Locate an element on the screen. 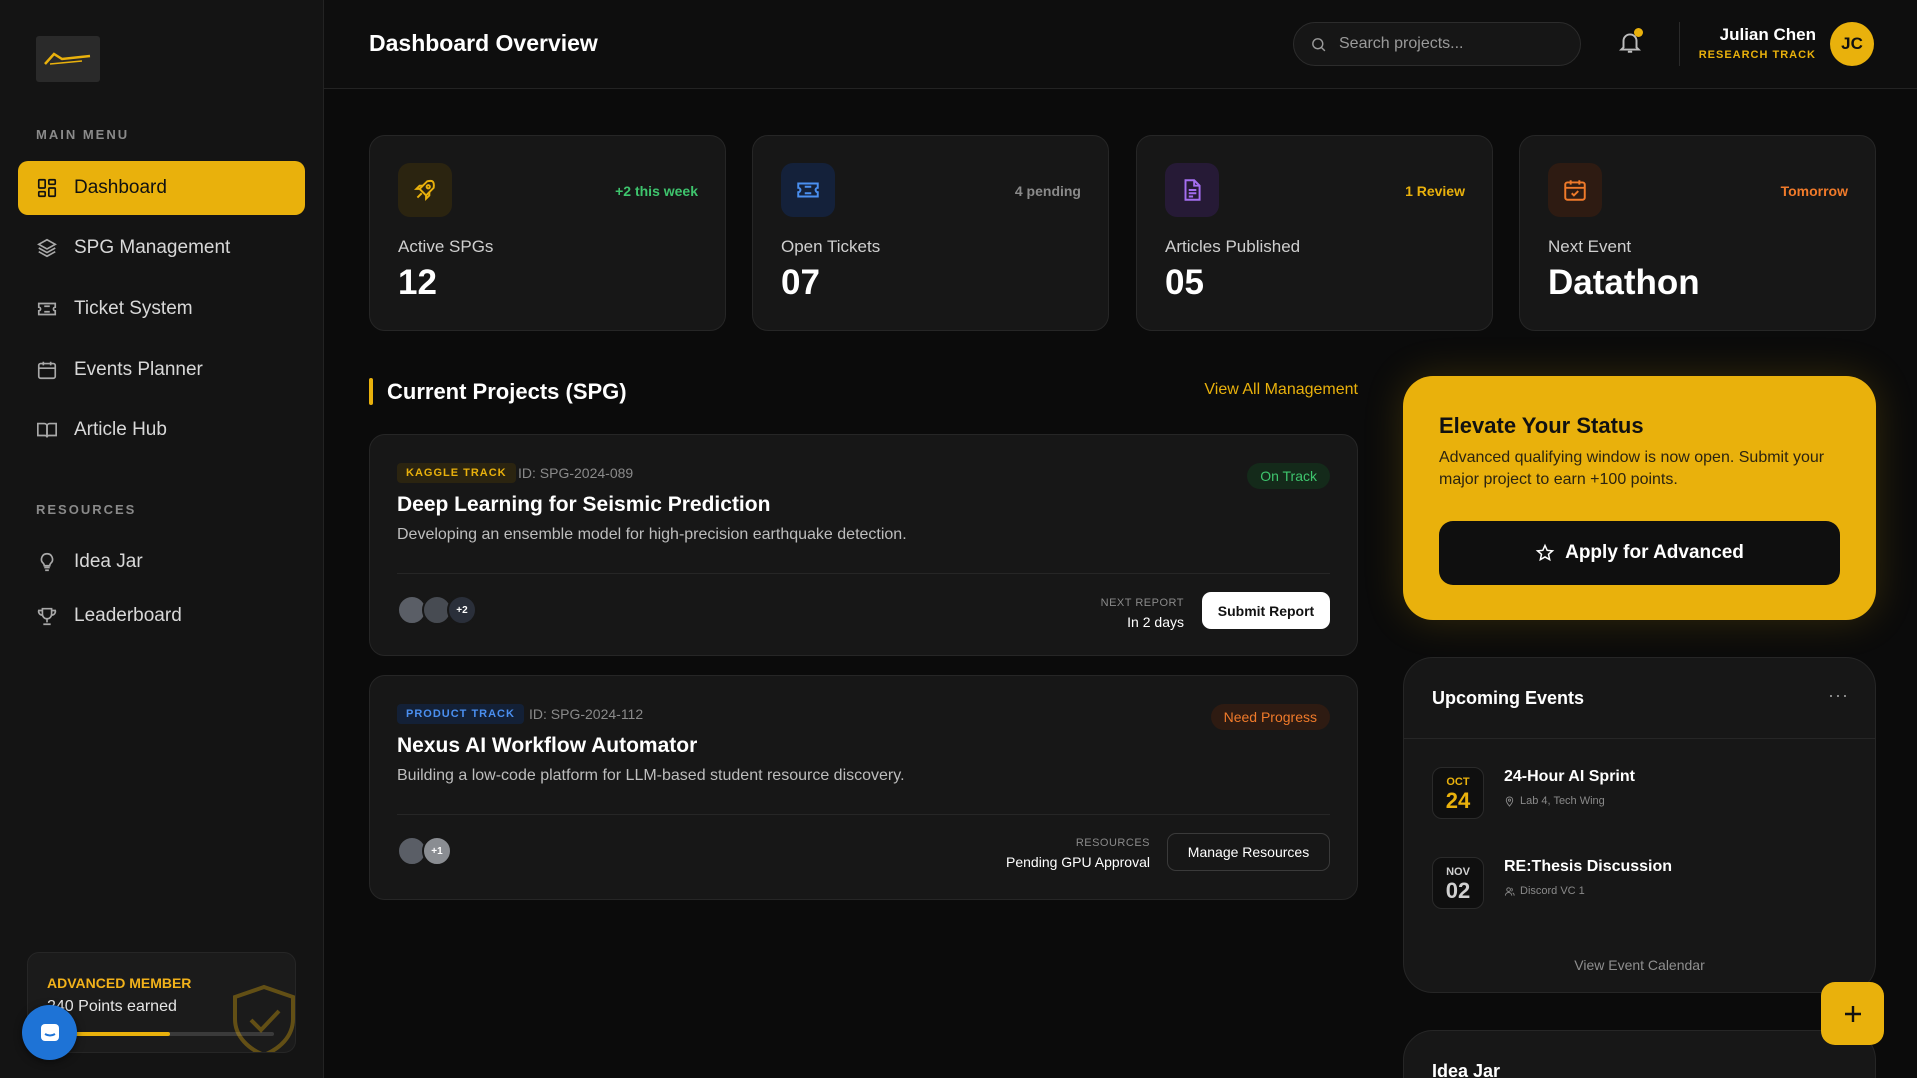 The width and height of the screenshot is (1917, 1078). submit-report-button: Submit Report is located at coordinates (1266, 610).